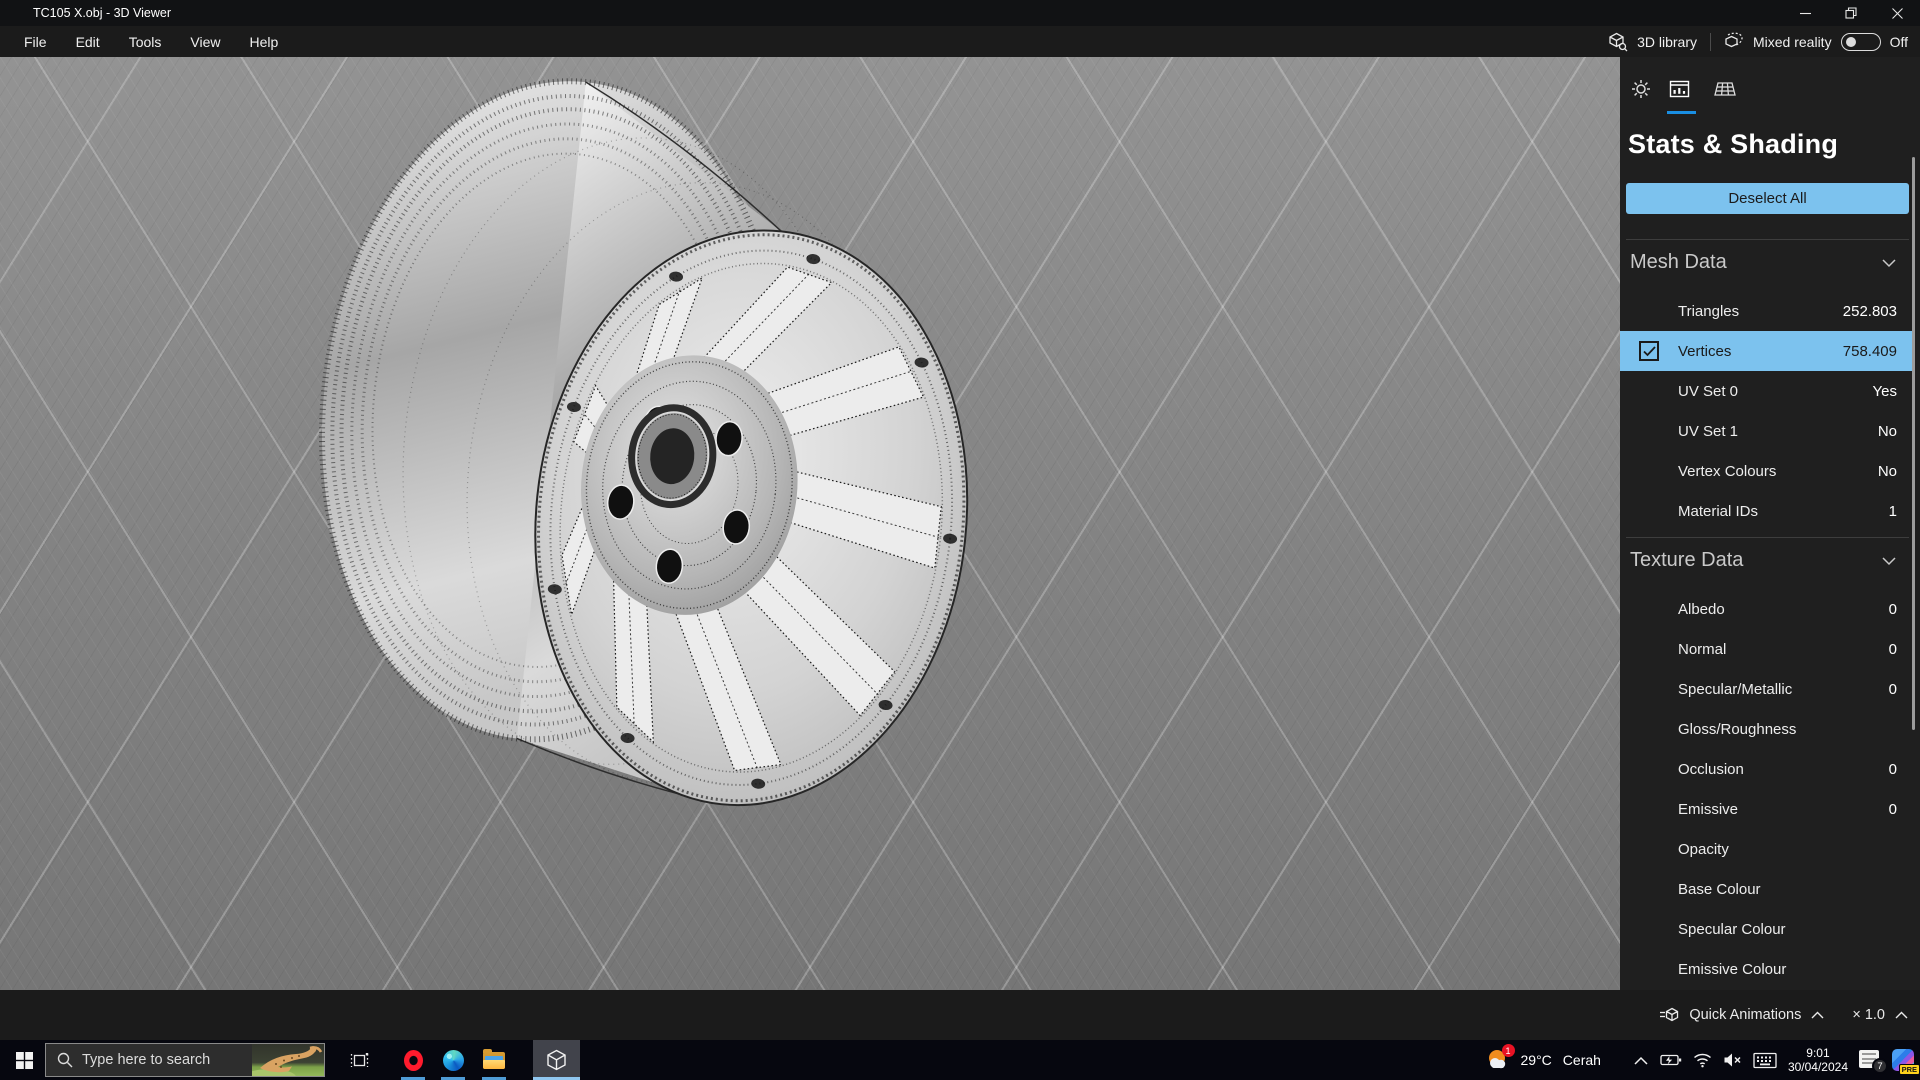  I want to click on file-explorer-icon, so click(494, 1058).